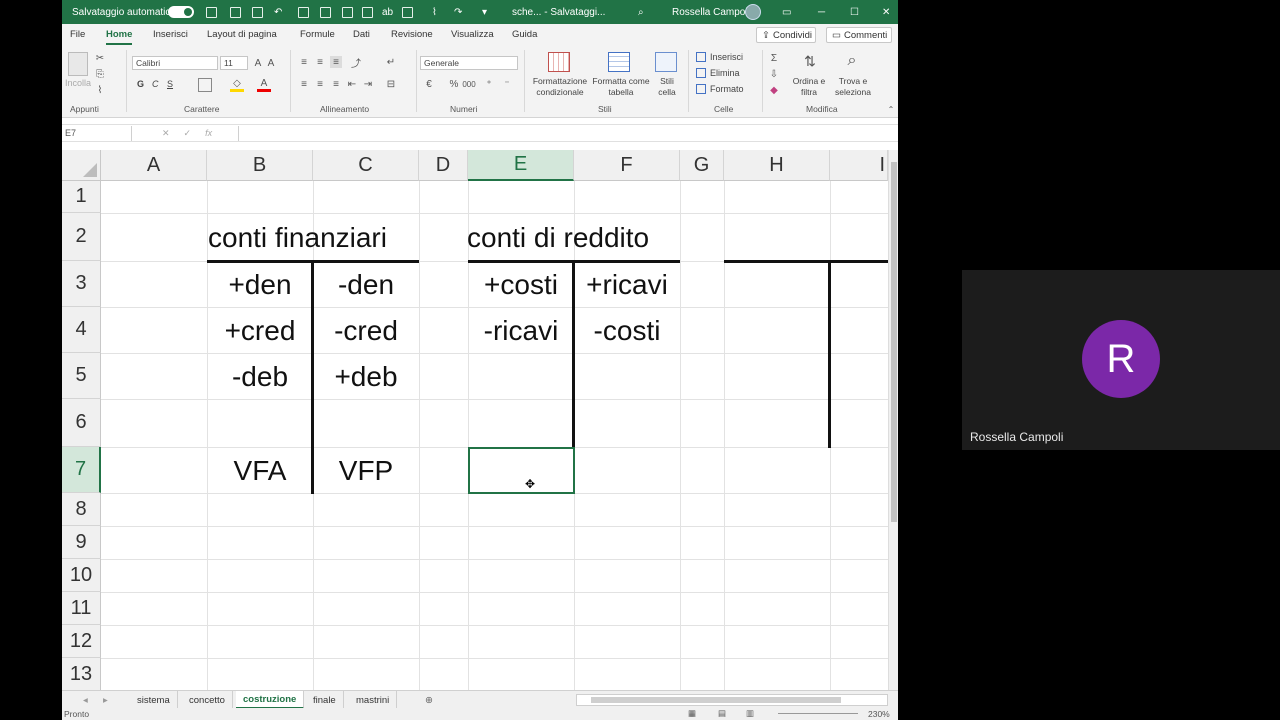 The width and height of the screenshot is (1280, 720). What do you see at coordinates (85, 700) in the screenshot?
I see `prev-sheet-icon: ◂` at bounding box center [85, 700].